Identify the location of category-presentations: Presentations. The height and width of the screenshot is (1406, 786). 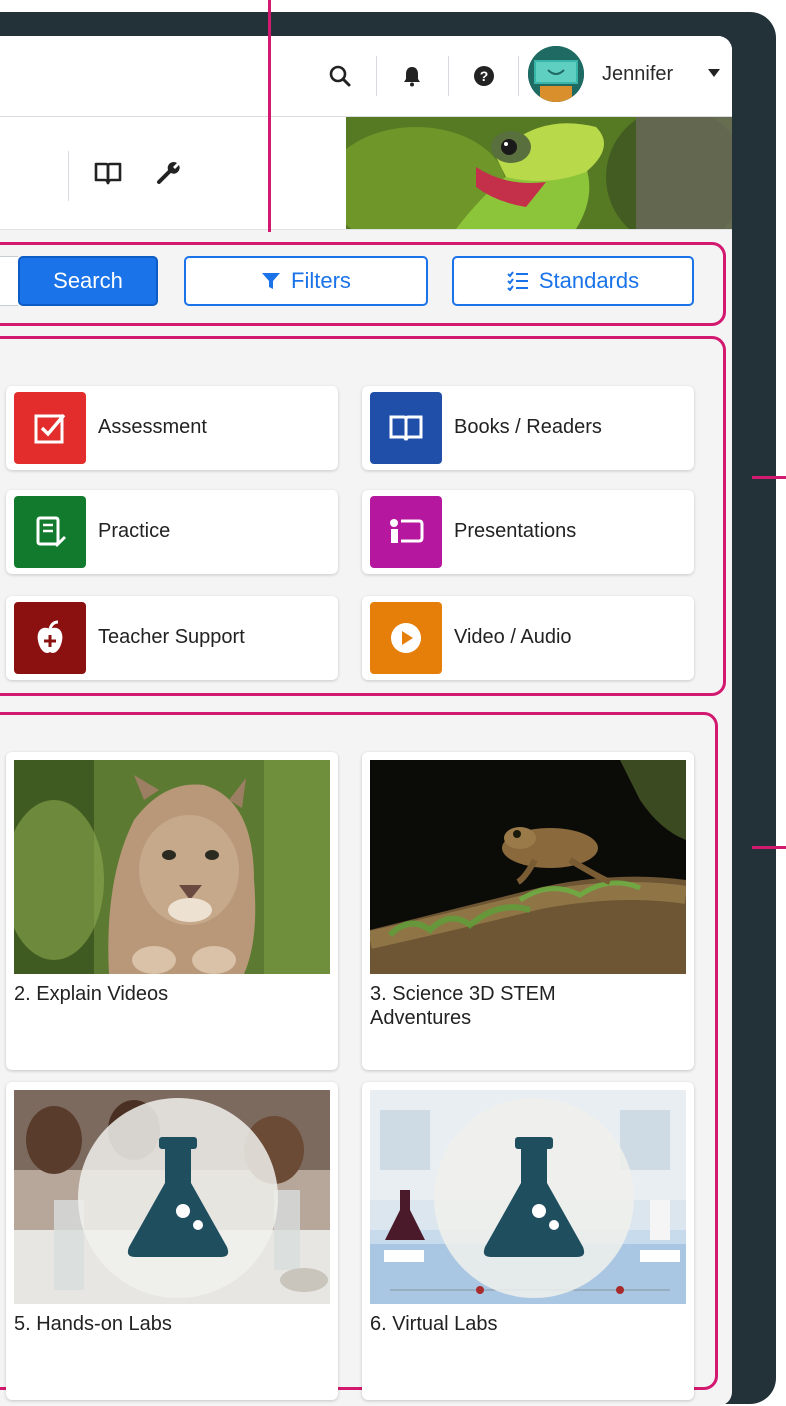
(528, 532).